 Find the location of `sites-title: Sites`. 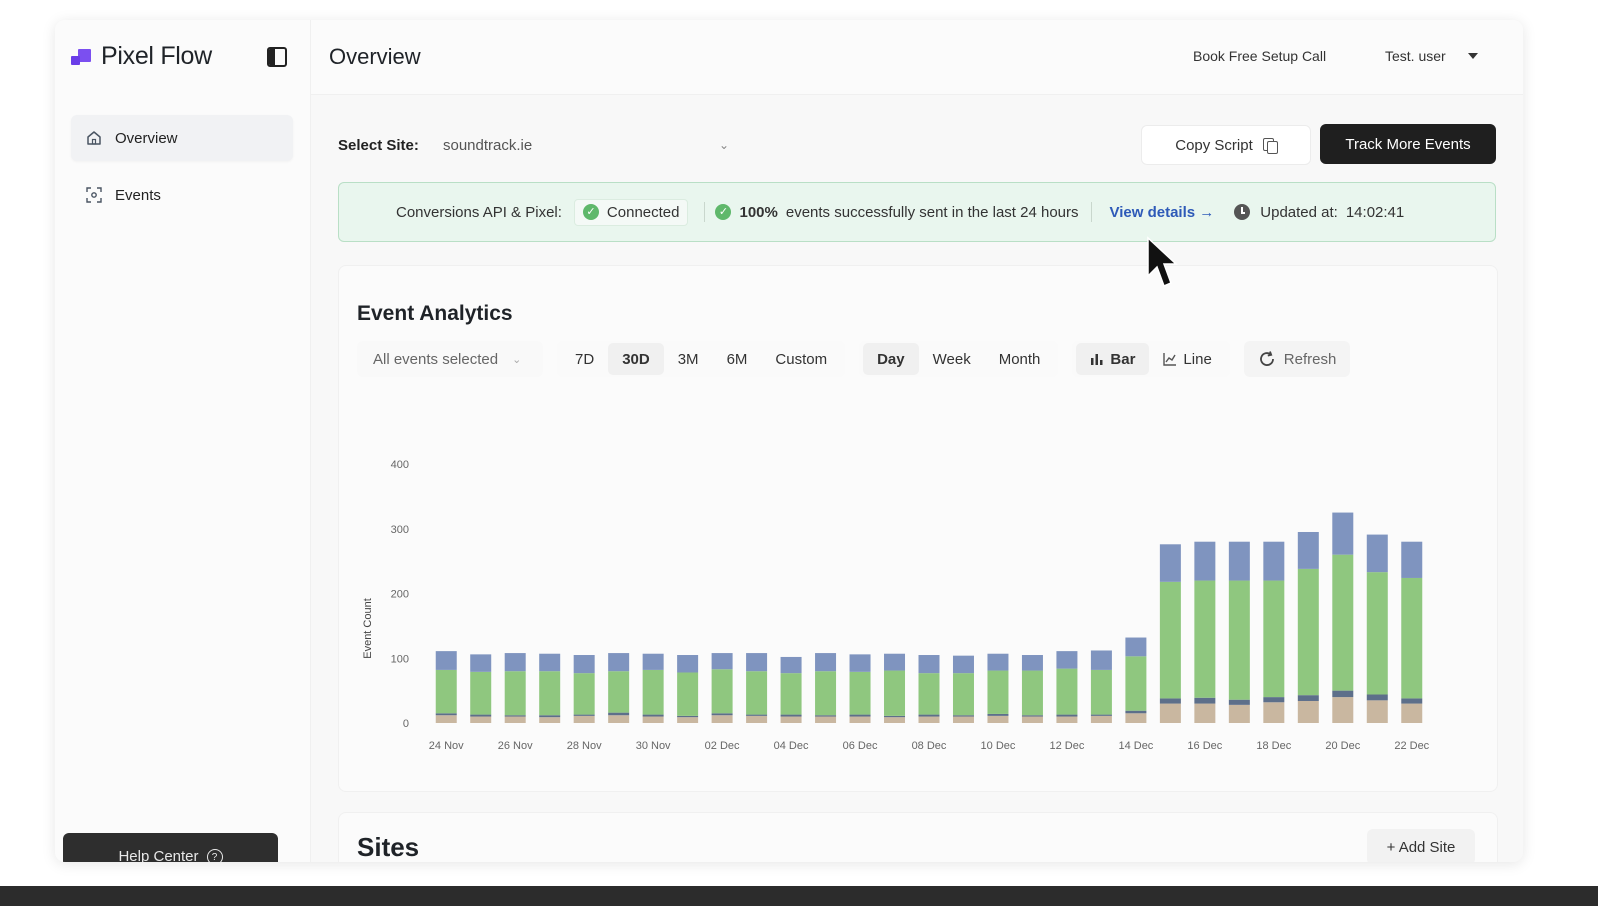

sites-title: Sites is located at coordinates (388, 847).